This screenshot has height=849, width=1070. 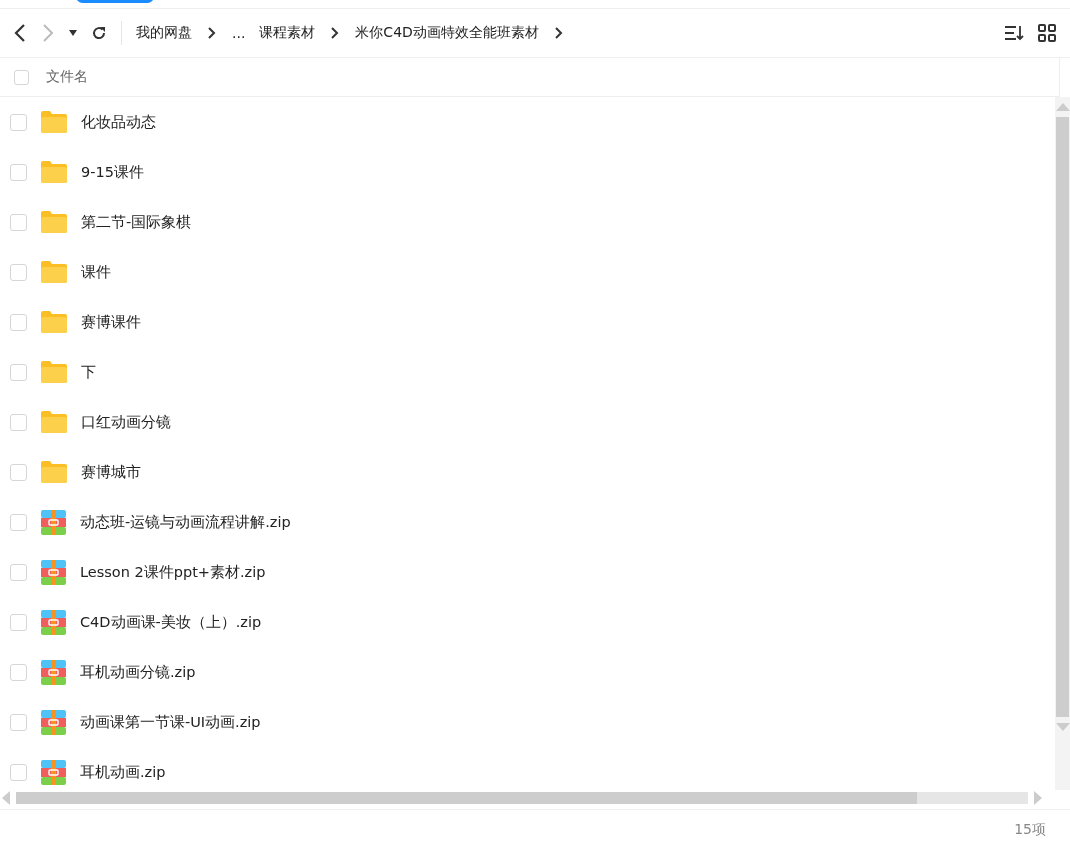 I want to click on file-name: 第二节-国际象棋, so click(x=136, y=222).